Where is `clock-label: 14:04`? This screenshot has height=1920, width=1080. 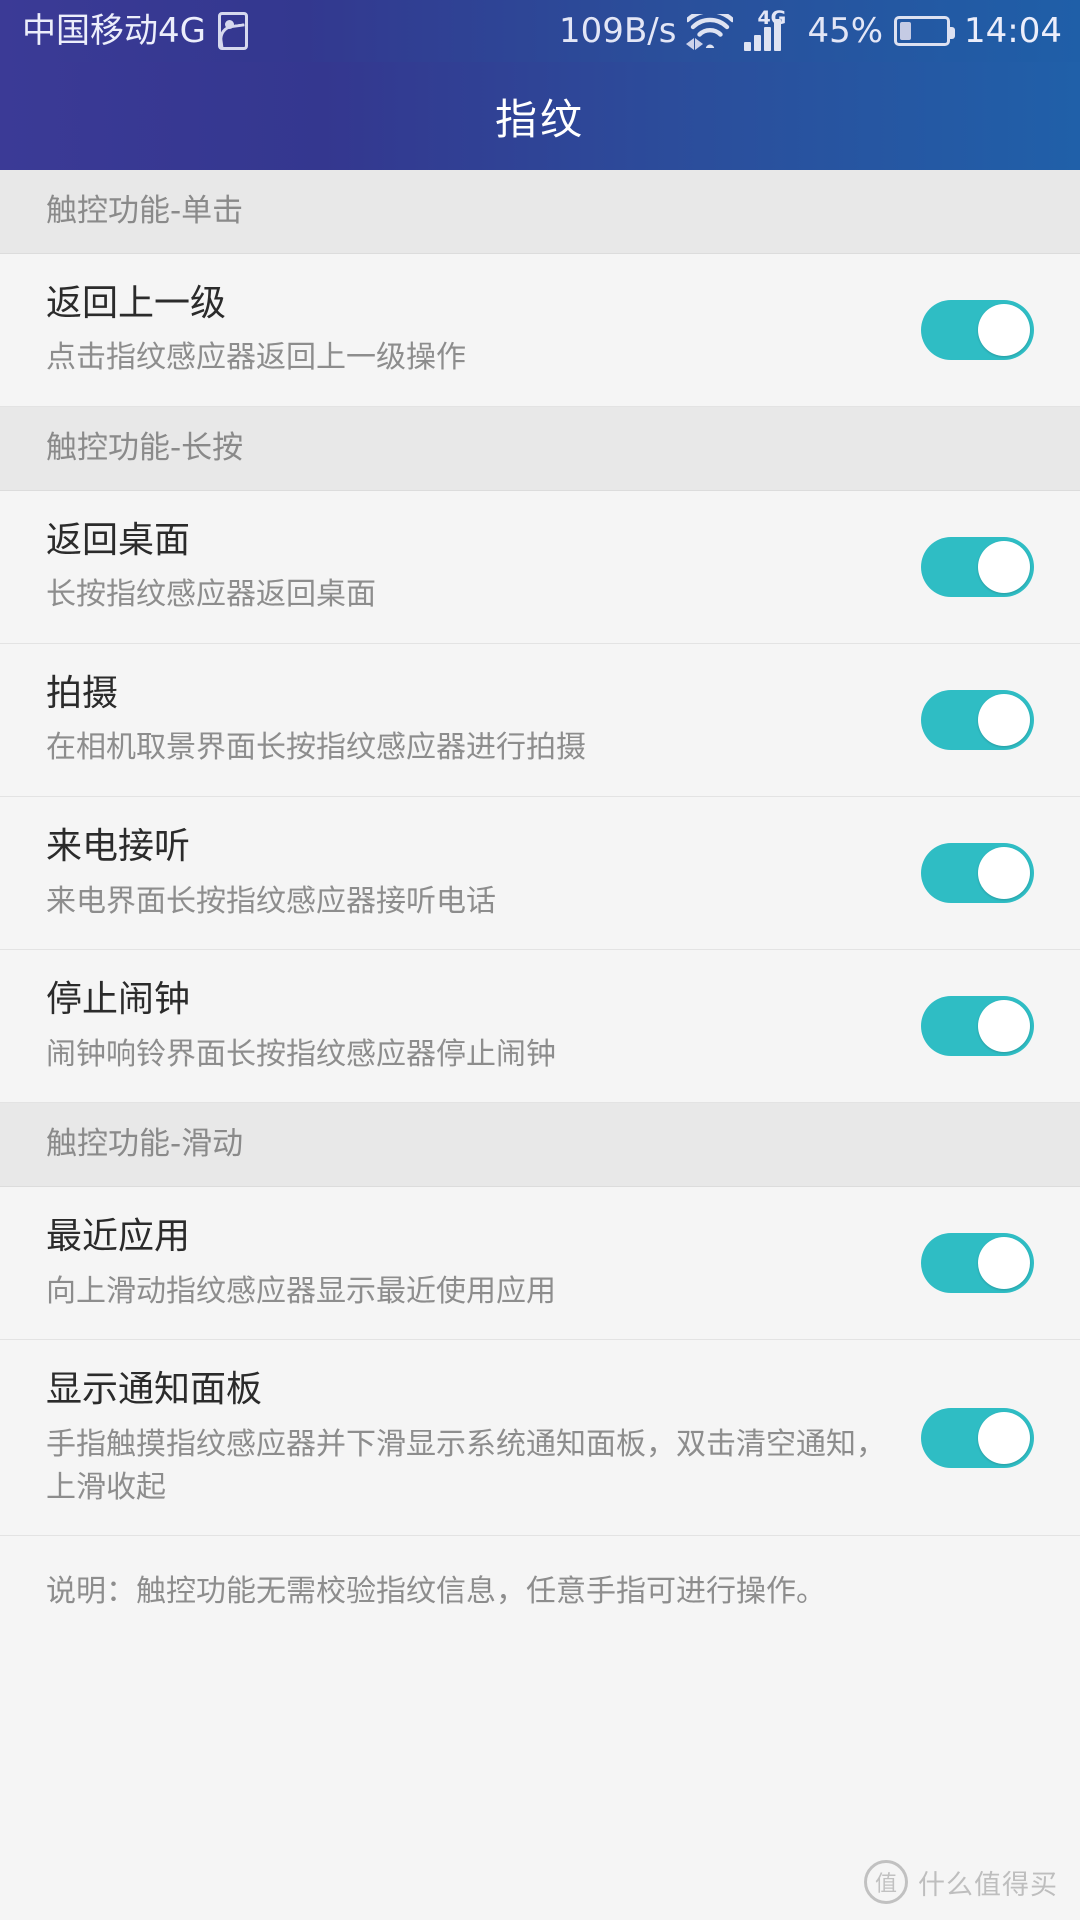
clock-label: 14:04 is located at coordinates (1013, 31).